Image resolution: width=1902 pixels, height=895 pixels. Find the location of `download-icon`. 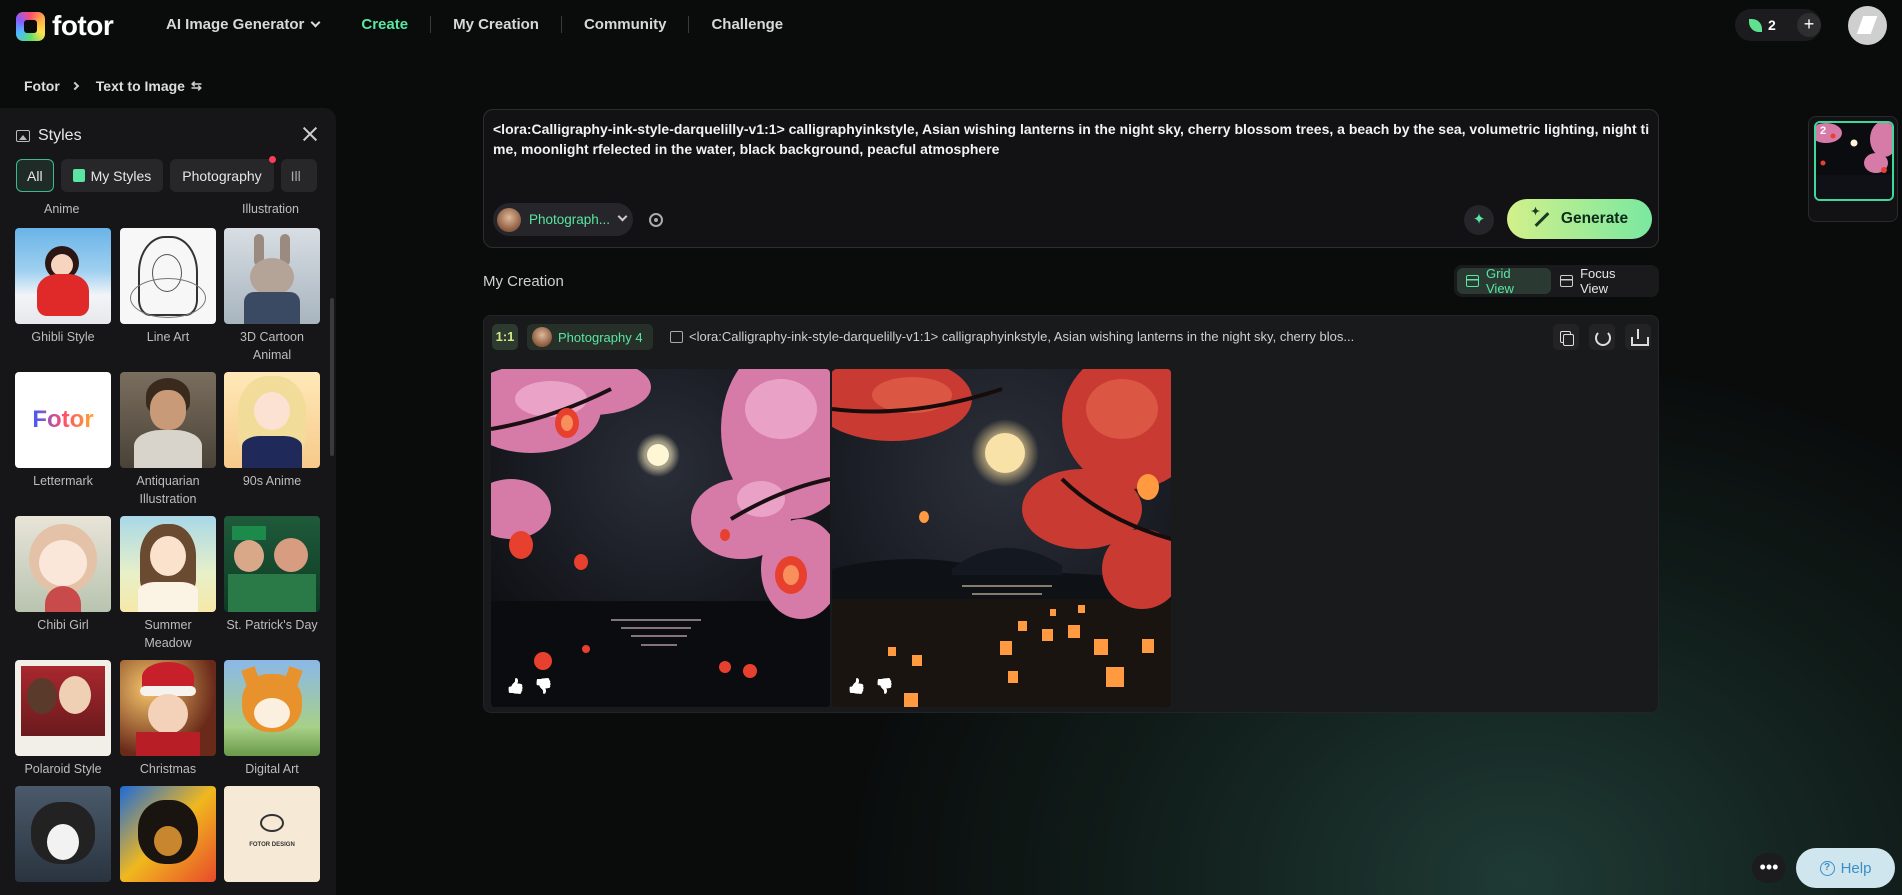

download-icon is located at coordinates (1638, 337).